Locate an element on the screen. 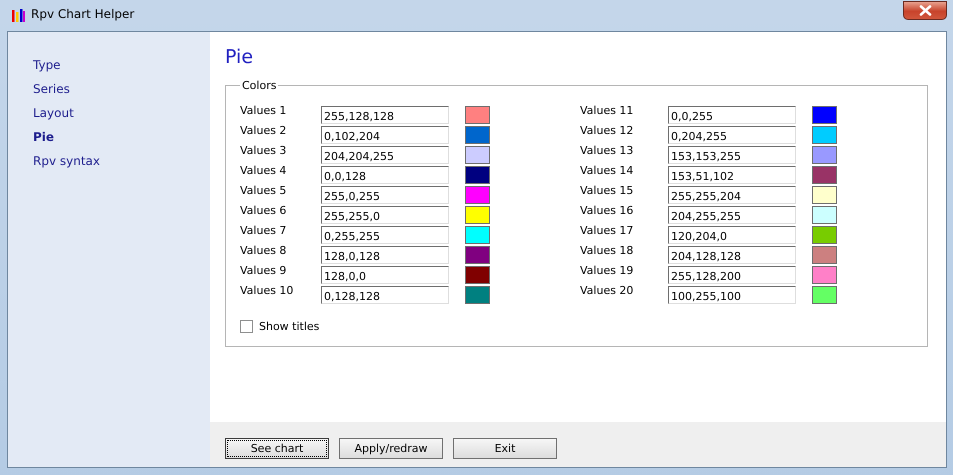 This screenshot has height=475, width=953. field-label: Values 8 is located at coordinates (264, 250).